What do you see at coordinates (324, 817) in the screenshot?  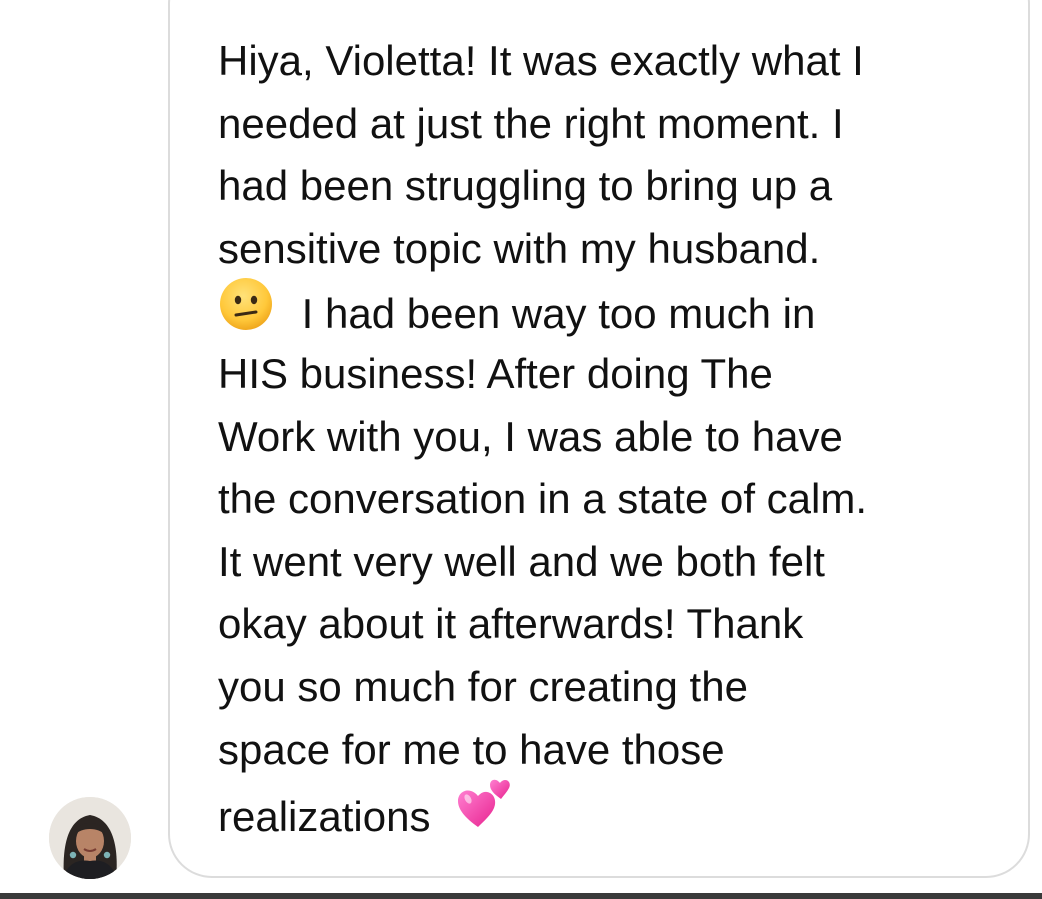 I see `message-line-text: realizations` at bounding box center [324, 817].